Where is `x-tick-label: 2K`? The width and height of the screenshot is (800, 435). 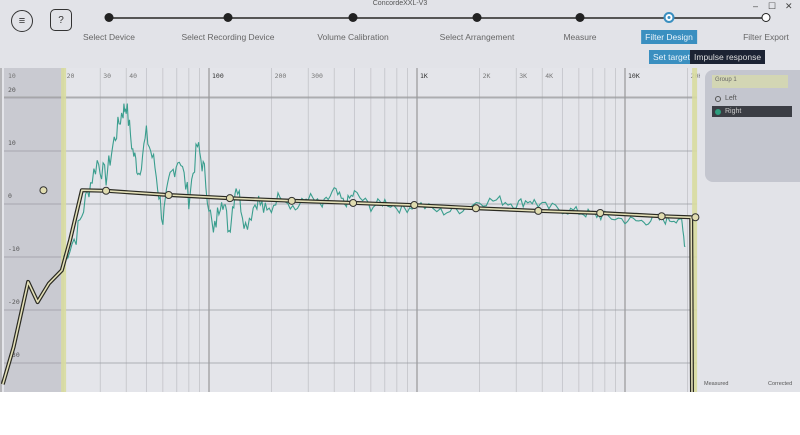 x-tick-label: 2K is located at coordinates (487, 76).